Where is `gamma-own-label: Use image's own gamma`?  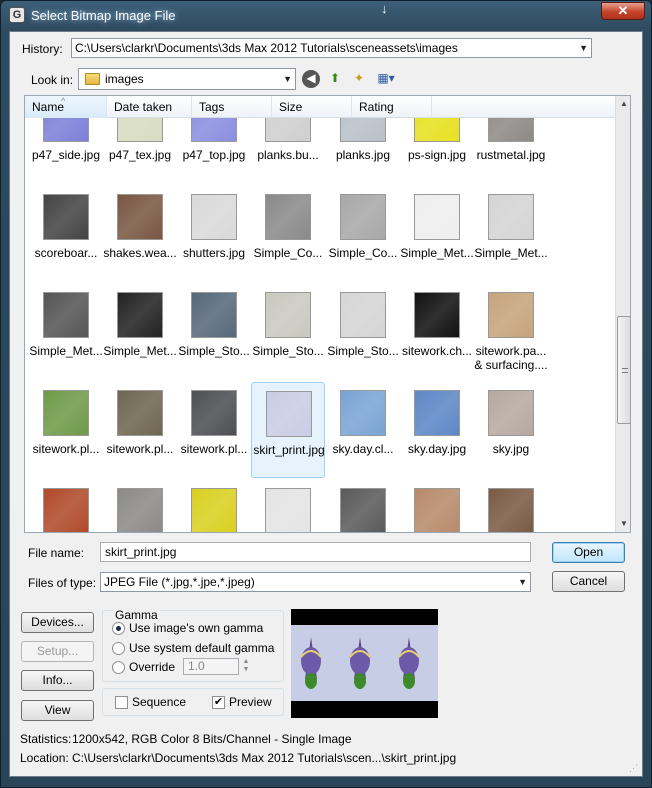
gamma-own-label: Use image's own gamma is located at coordinates (196, 628).